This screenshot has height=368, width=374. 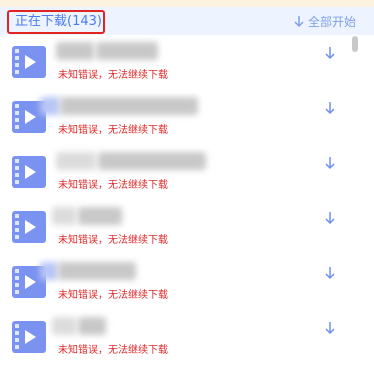 I want to click on downloads-header: 正在下载(143) 全部开始, so click(x=187, y=21).